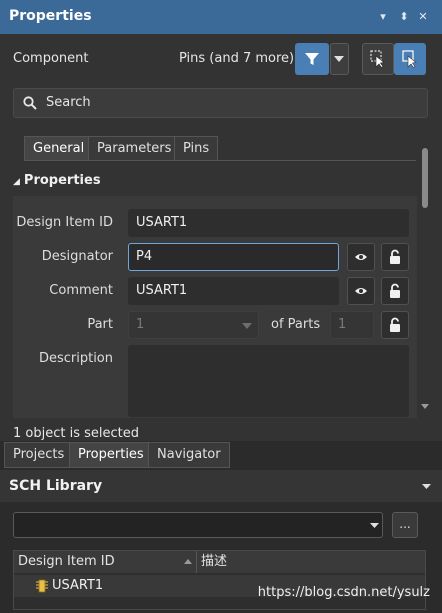 This screenshot has height=613, width=442. Describe the element at coordinates (189, 455) in the screenshot. I see `tab-navigator: Navigator` at that location.